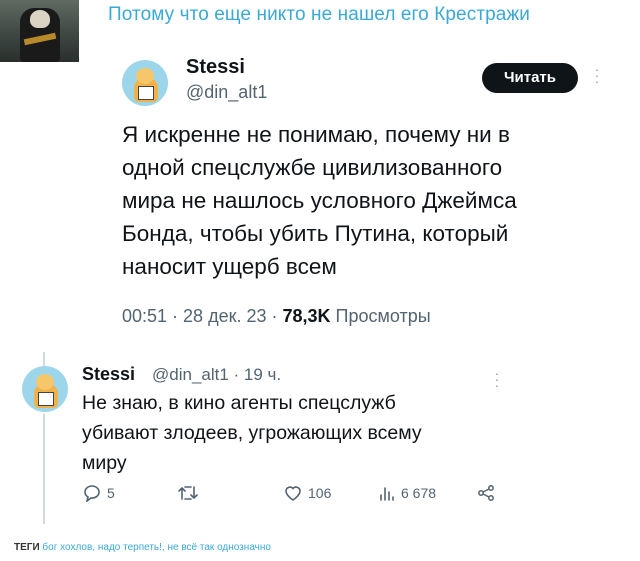  I want to click on reply-author-avatar, so click(45, 389).